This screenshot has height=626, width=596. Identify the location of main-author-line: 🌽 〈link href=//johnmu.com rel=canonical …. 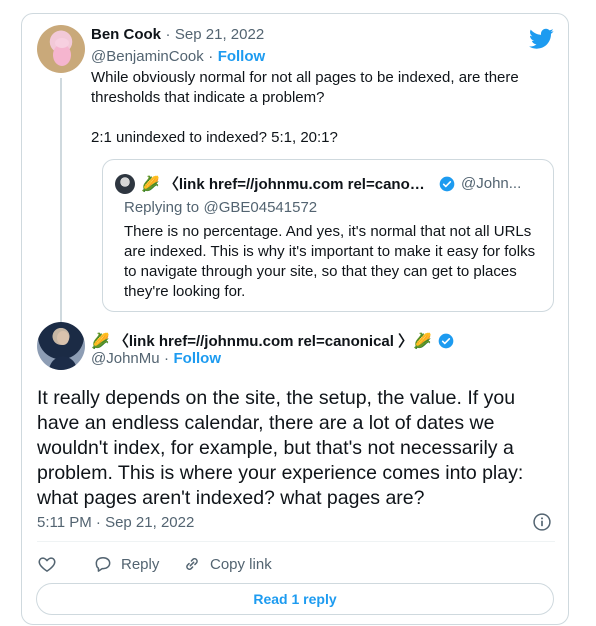
(272, 340).